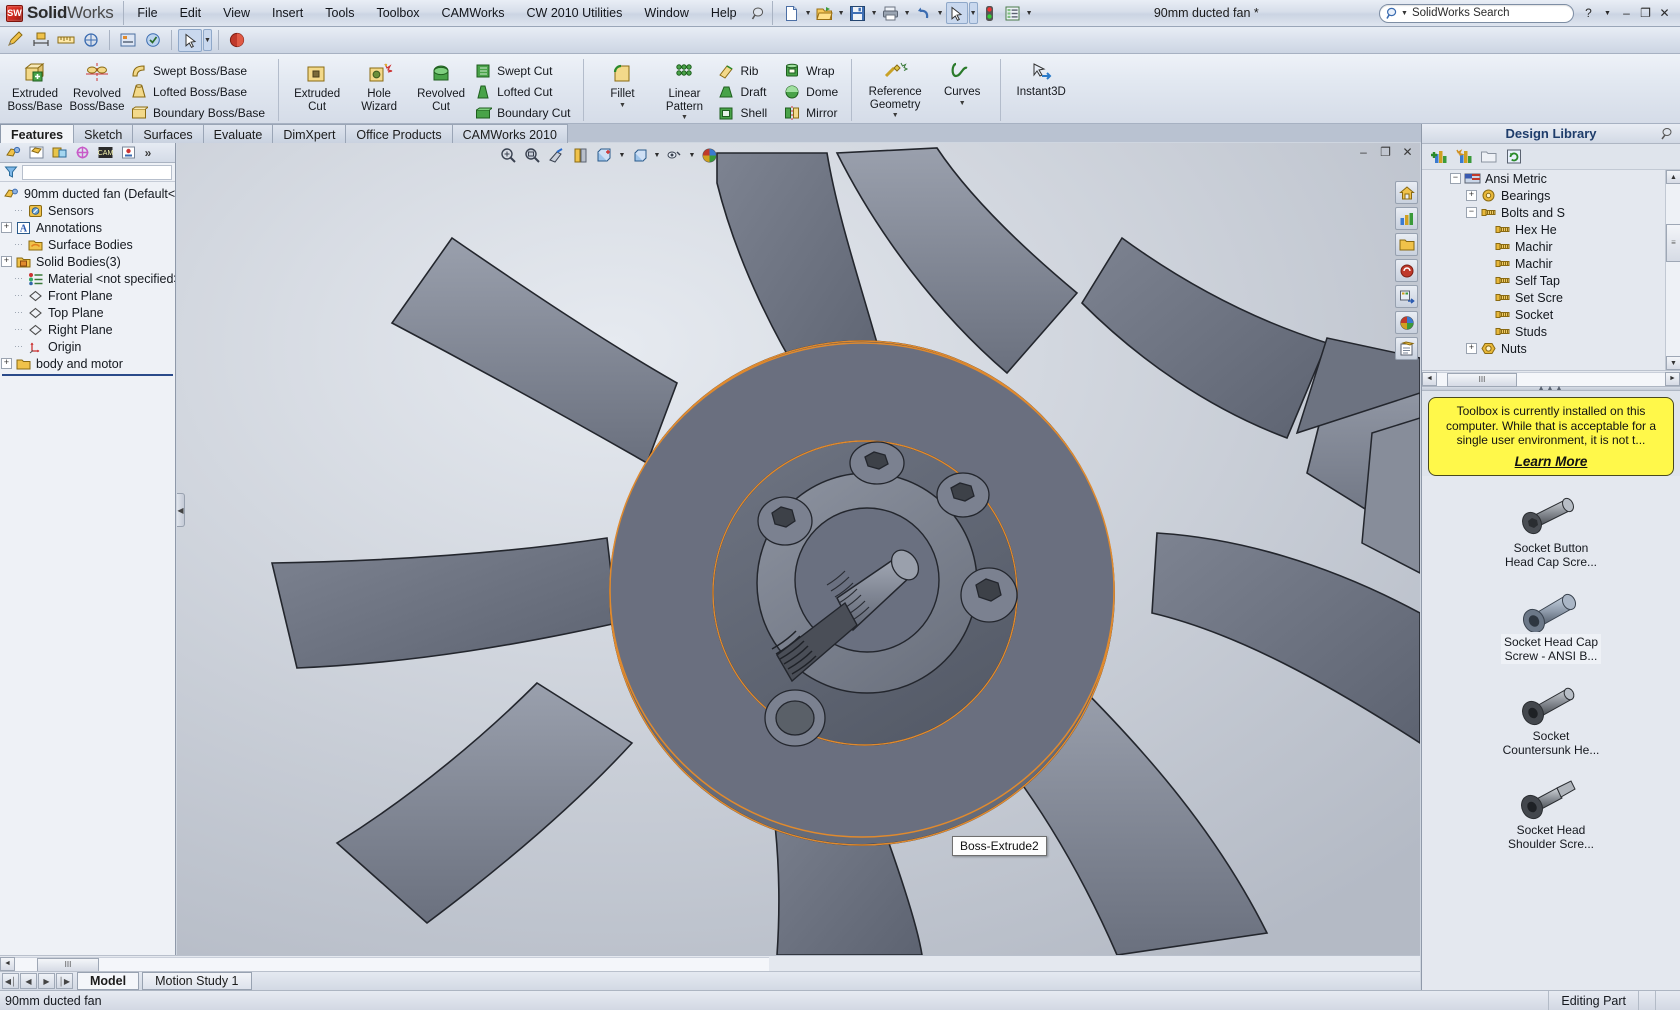  What do you see at coordinates (148, 153) in the screenshot?
I see `more-tabs-icon: »` at bounding box center [148, 153].